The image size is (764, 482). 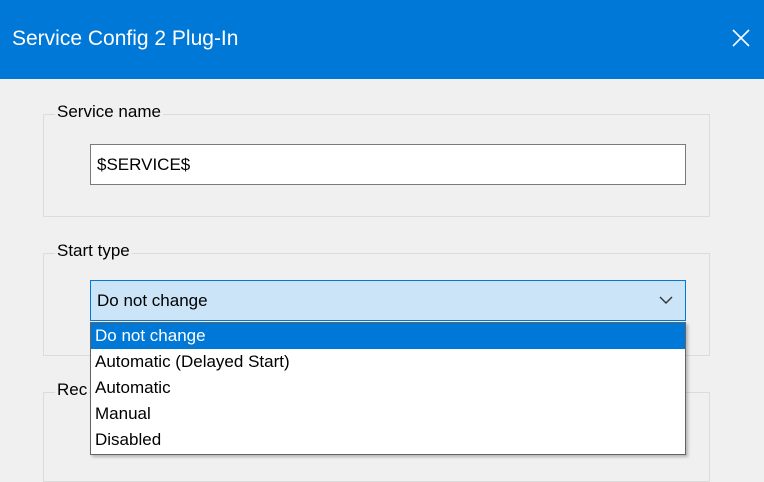 I want to click on service-name-input: $SERVICE$, so click(x=388, y=164).